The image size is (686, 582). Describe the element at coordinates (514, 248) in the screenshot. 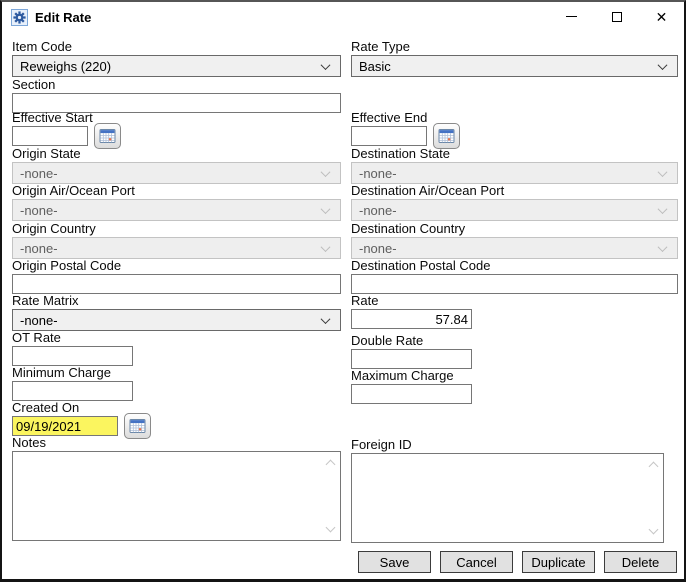

I see `destination-country-select: -none-` at that location.